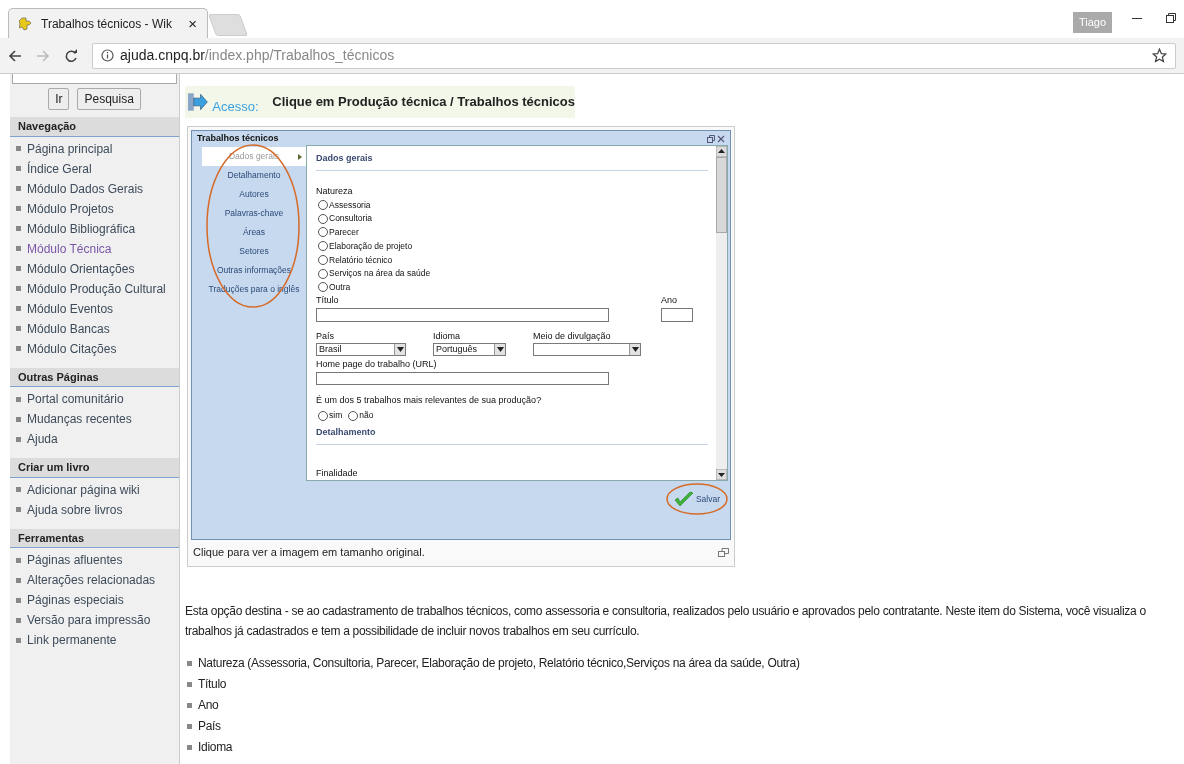 The image size is (1184, 764). Describe the element at coordinates (69, 248) in the screenshot. I see `sidebar-link: Módulo Técnica` at that location.